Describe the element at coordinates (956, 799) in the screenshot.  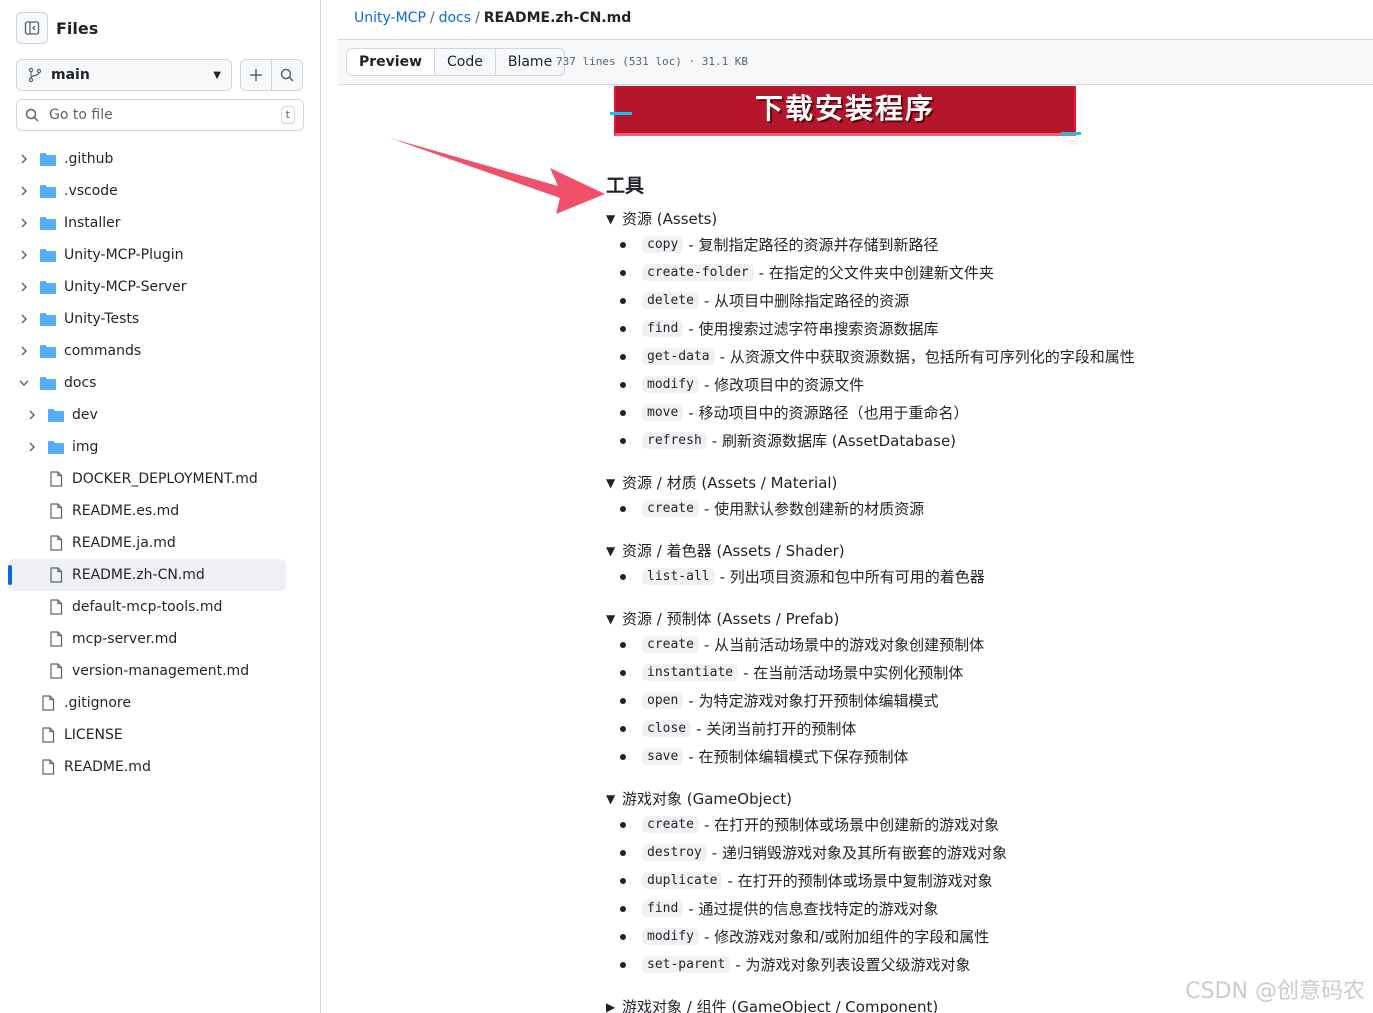
I see `category-summary-toggle: ▼ 游戏对象 (GameObject)` at that location.